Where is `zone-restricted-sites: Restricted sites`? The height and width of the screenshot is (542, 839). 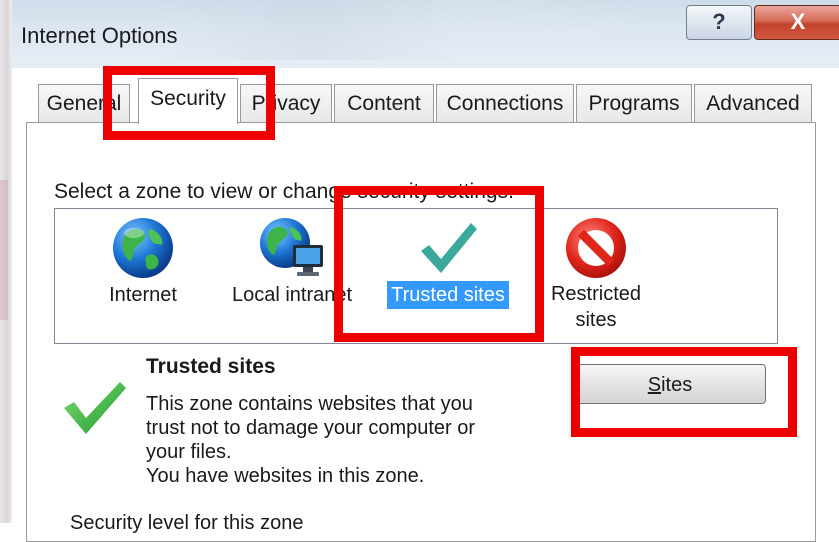
zone-restricted-sites: Restricted sites is located at coordinates (596, 274).